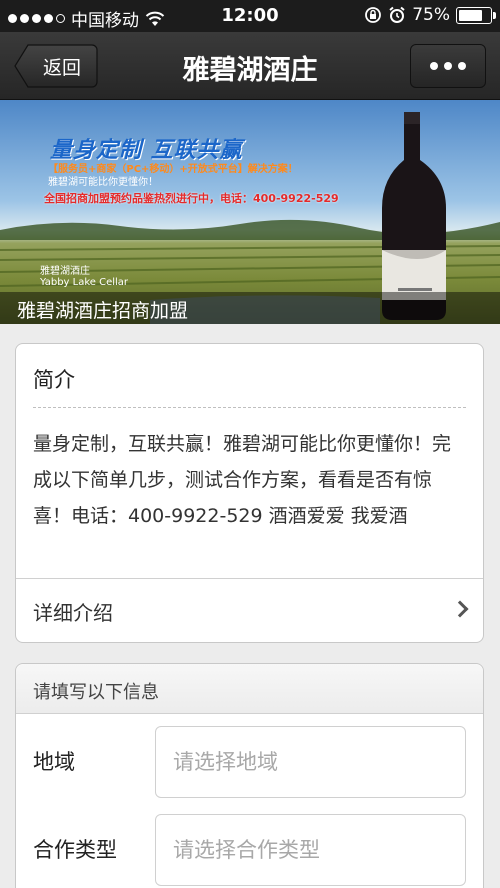 The height and width of the screenshot is (888, 500). Describe the element at coordinates (470, 15) in the screenshot. I see `battery-fill` at that location.